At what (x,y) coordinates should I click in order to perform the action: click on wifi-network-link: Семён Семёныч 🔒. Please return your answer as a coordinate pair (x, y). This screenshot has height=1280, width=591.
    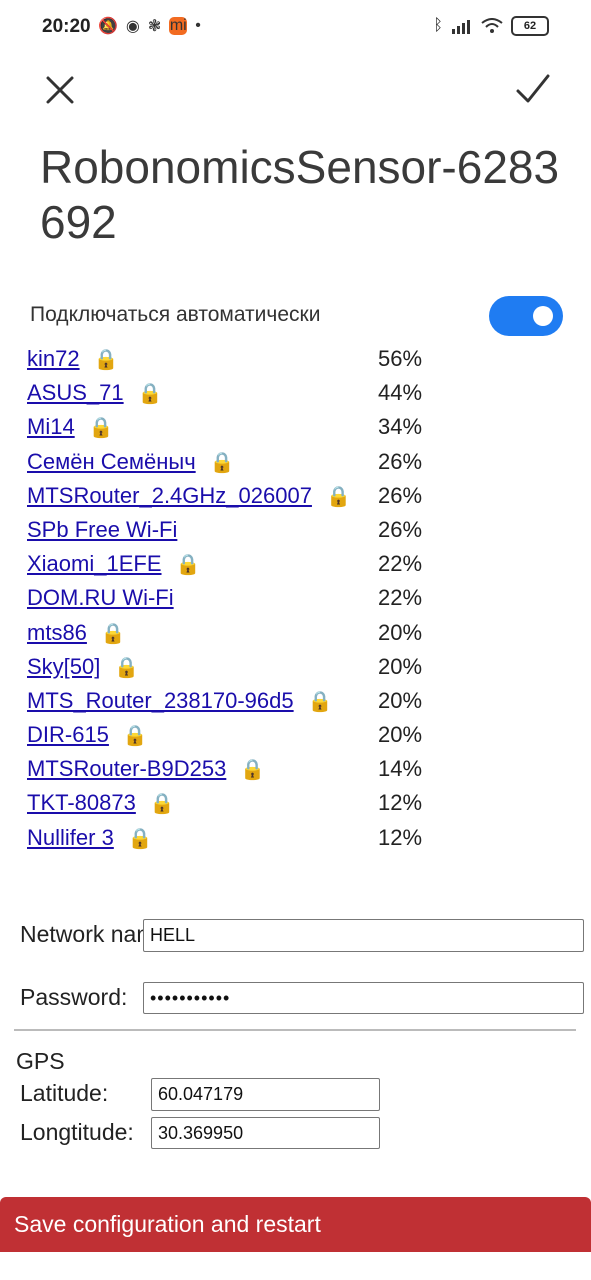
    Looking at the image, I should click on (131, 462).